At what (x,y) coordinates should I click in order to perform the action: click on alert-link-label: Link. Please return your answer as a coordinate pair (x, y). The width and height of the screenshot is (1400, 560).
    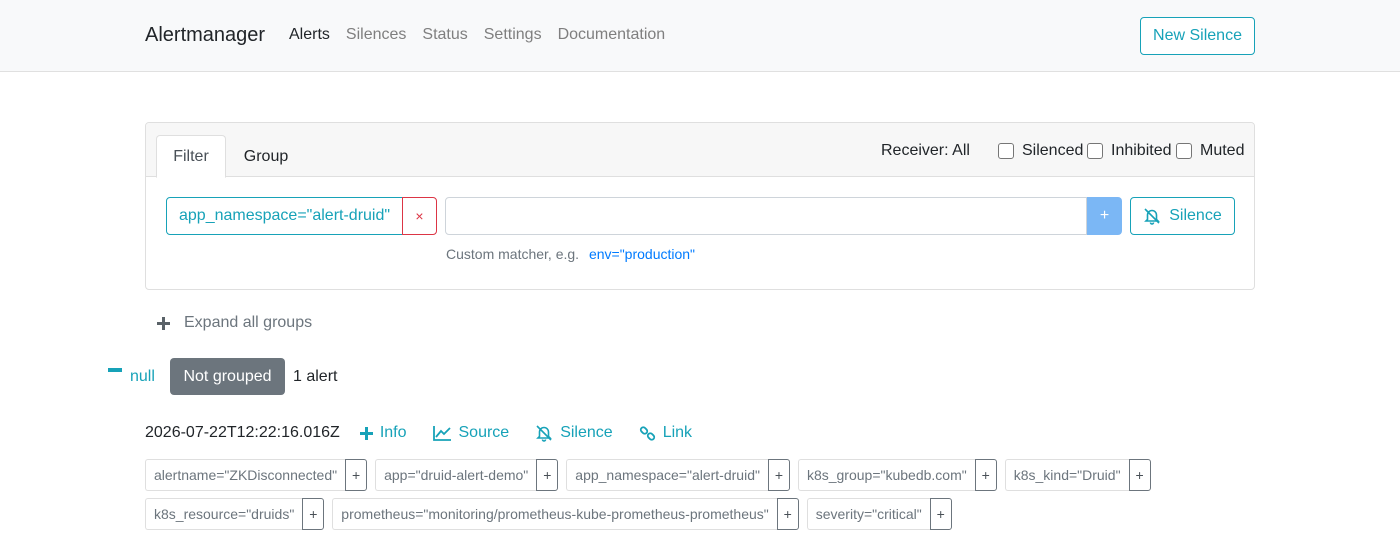
    Looking at the image, I should click on (677, 432).